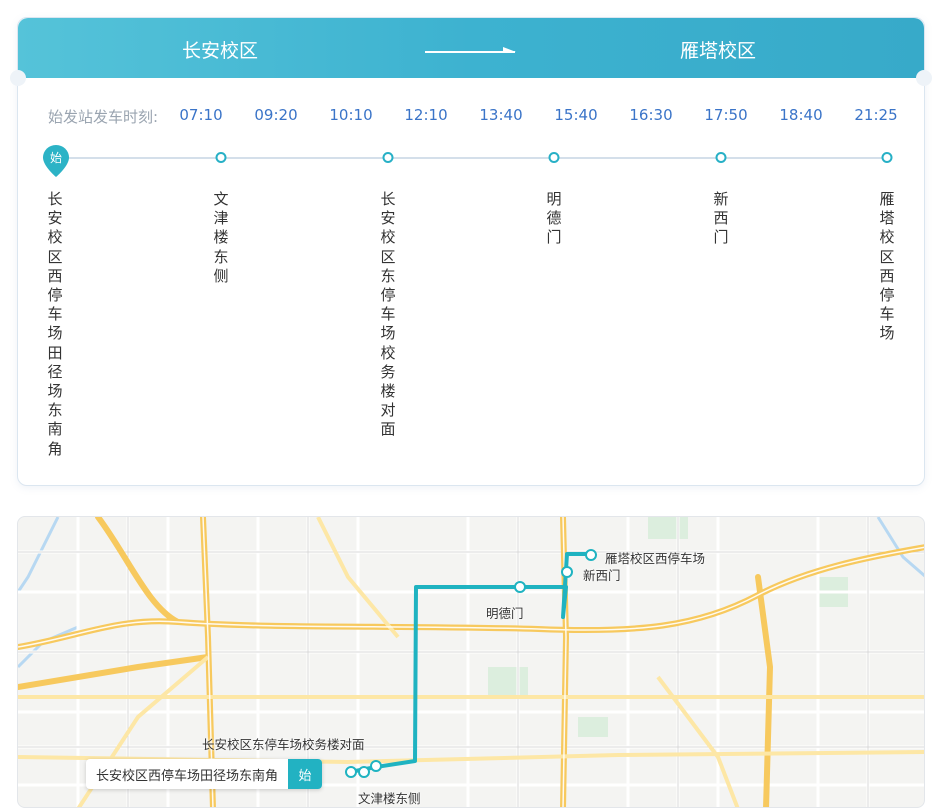  I want to click on ticket-notch-right, so click(924, 78).